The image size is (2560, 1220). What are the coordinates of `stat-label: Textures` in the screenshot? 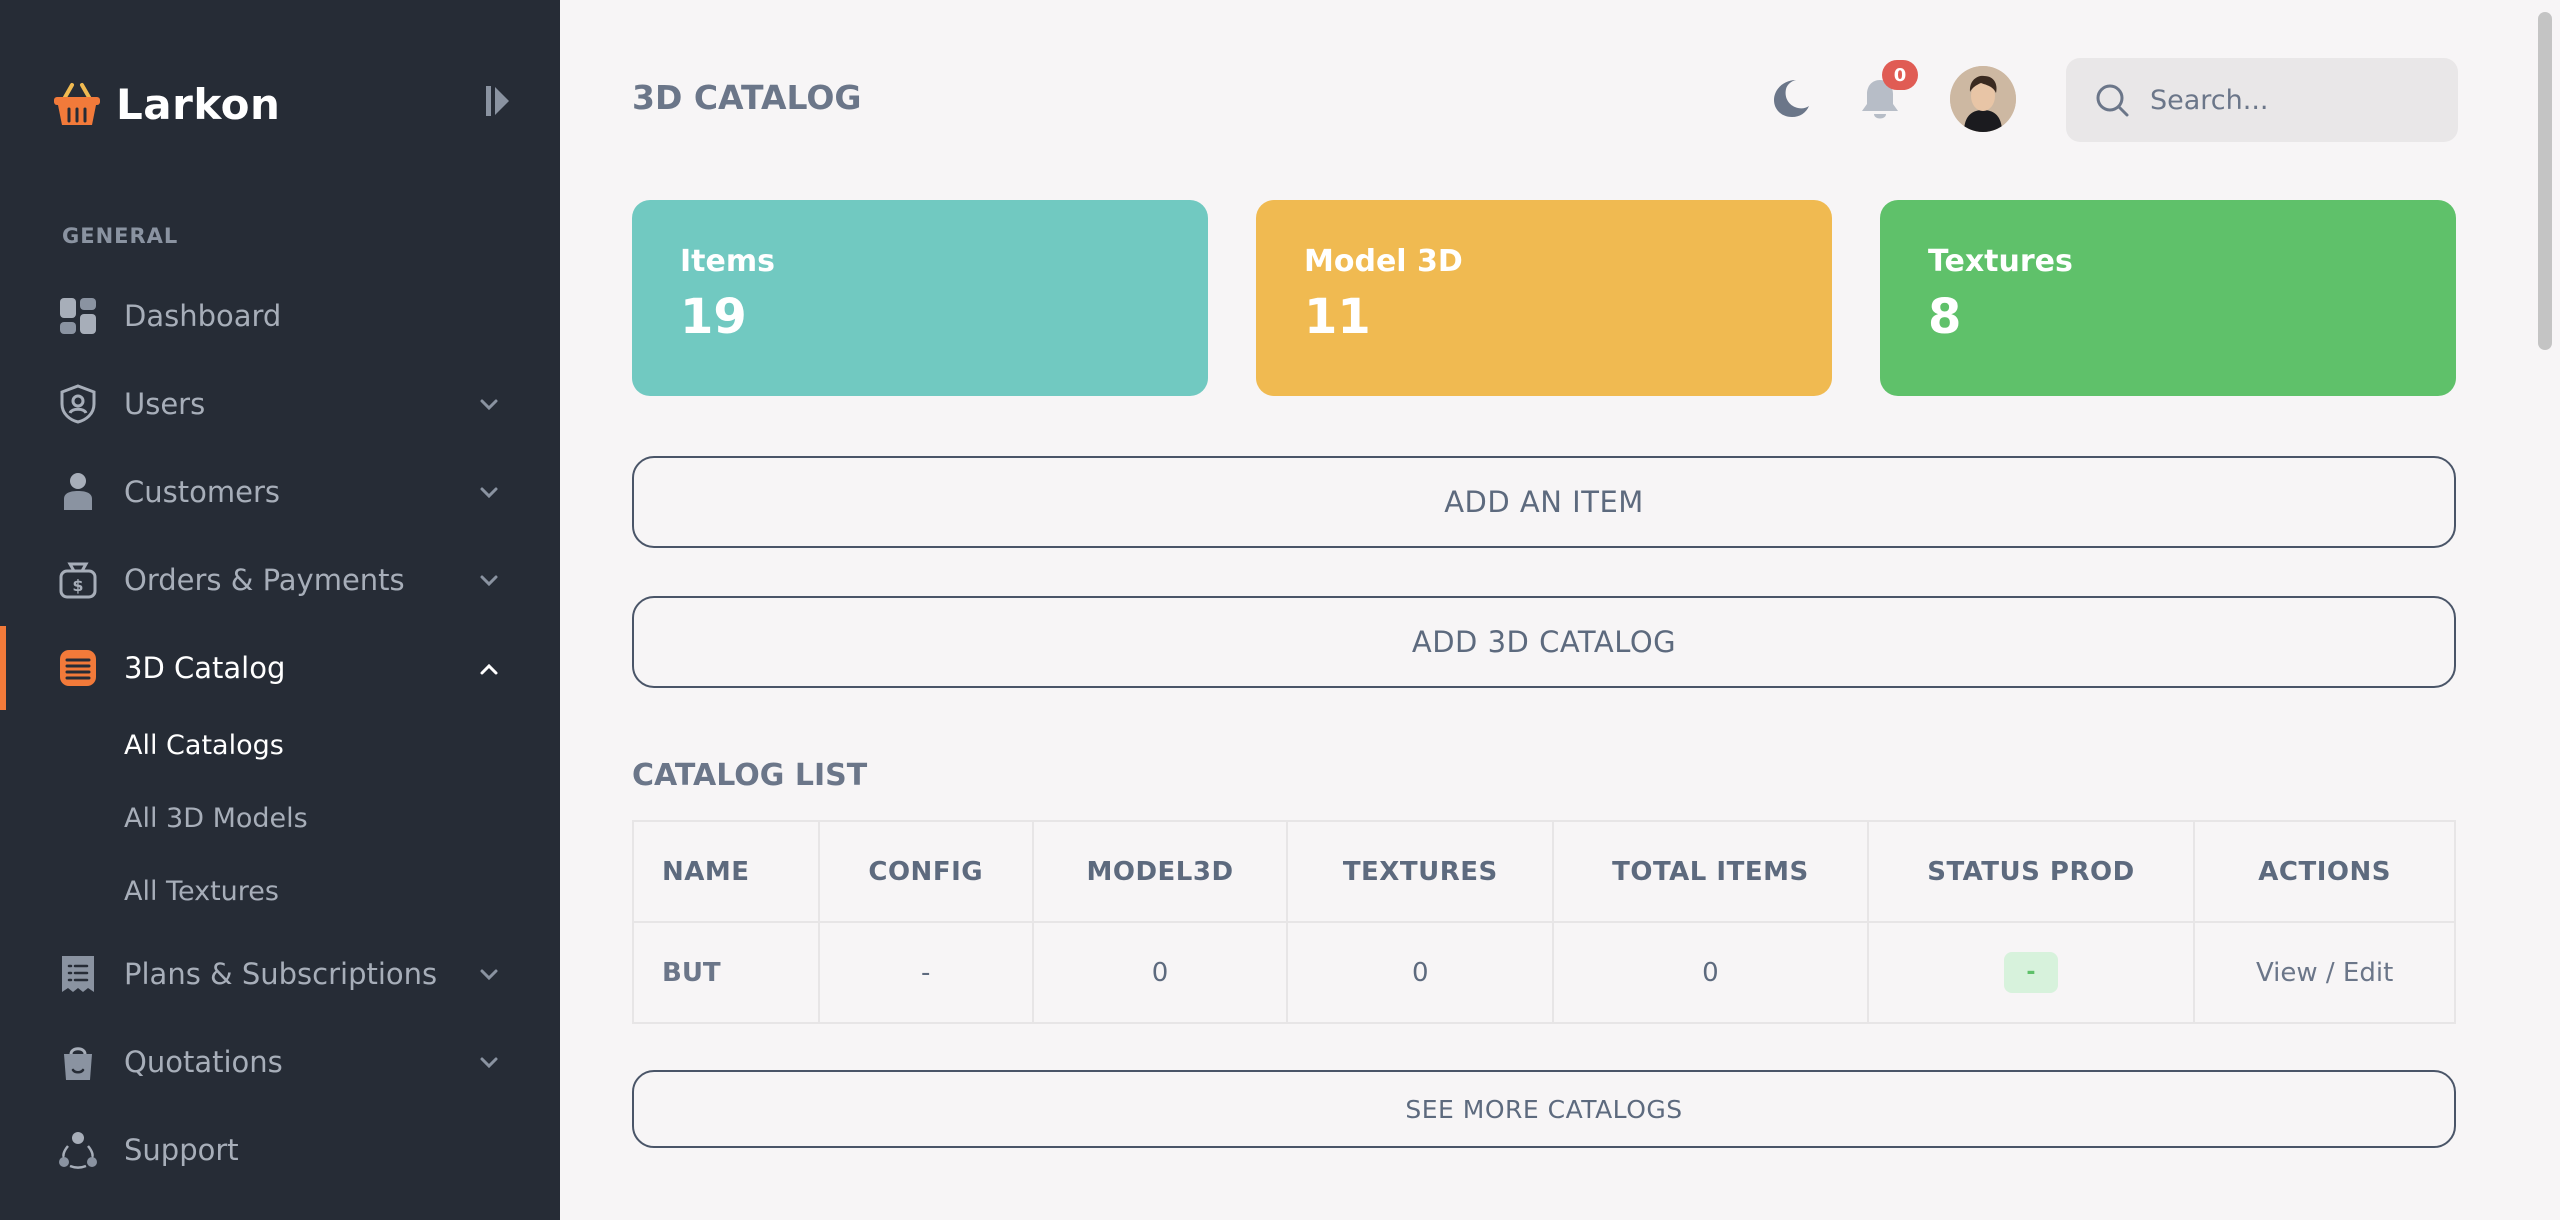 It's located at (2000, 261).